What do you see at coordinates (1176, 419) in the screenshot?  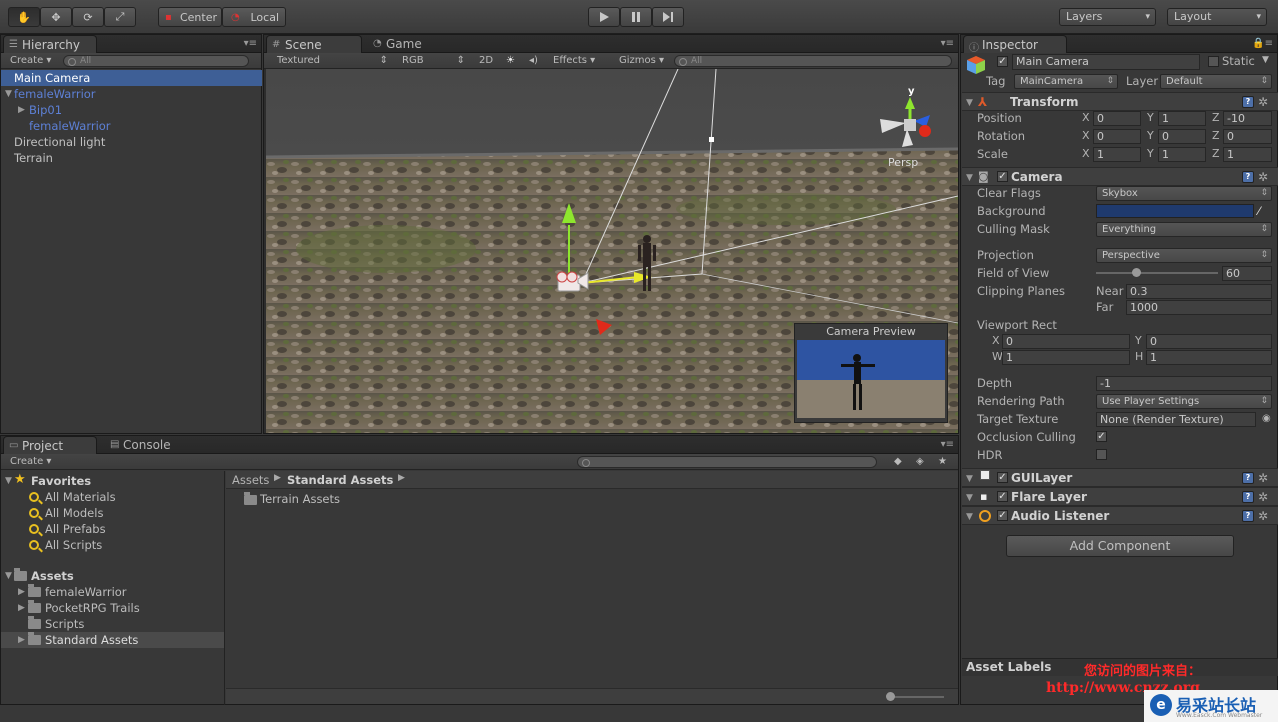 I see `target-texture-field: None (Render Texture)` at bounding box center [1176, 419].